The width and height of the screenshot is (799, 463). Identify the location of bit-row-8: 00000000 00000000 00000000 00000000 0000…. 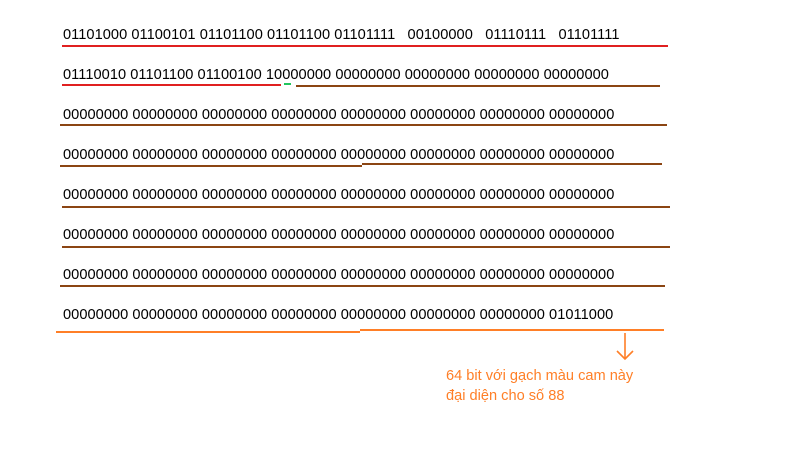
(338, 315).